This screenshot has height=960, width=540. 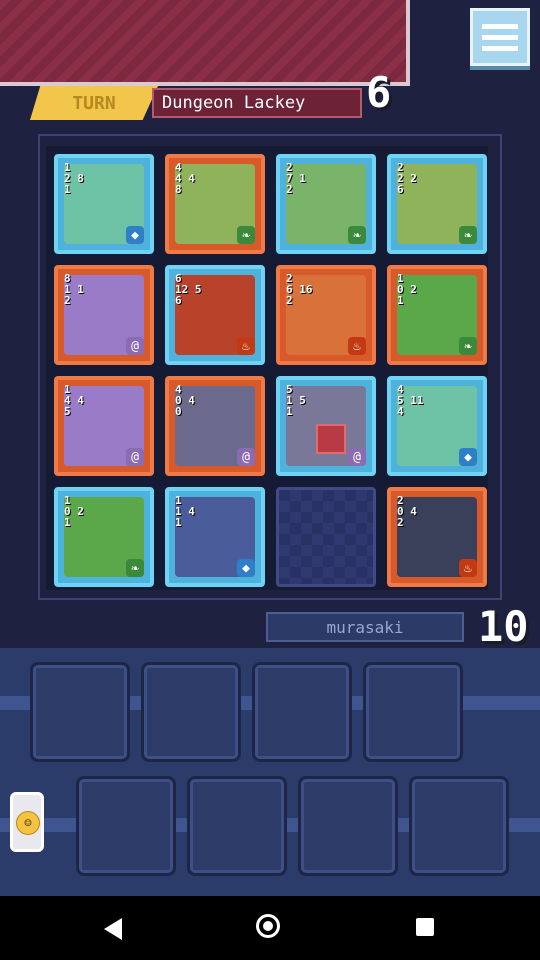 I want to click on board-card: 4 5 11 4 ◆, so click(x=437, y=426).